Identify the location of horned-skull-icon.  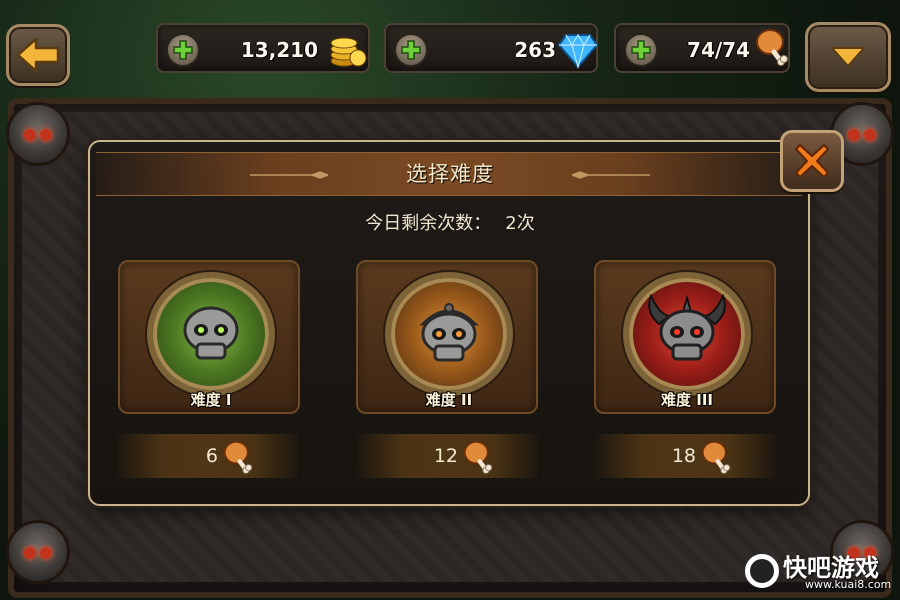
(687, 327).